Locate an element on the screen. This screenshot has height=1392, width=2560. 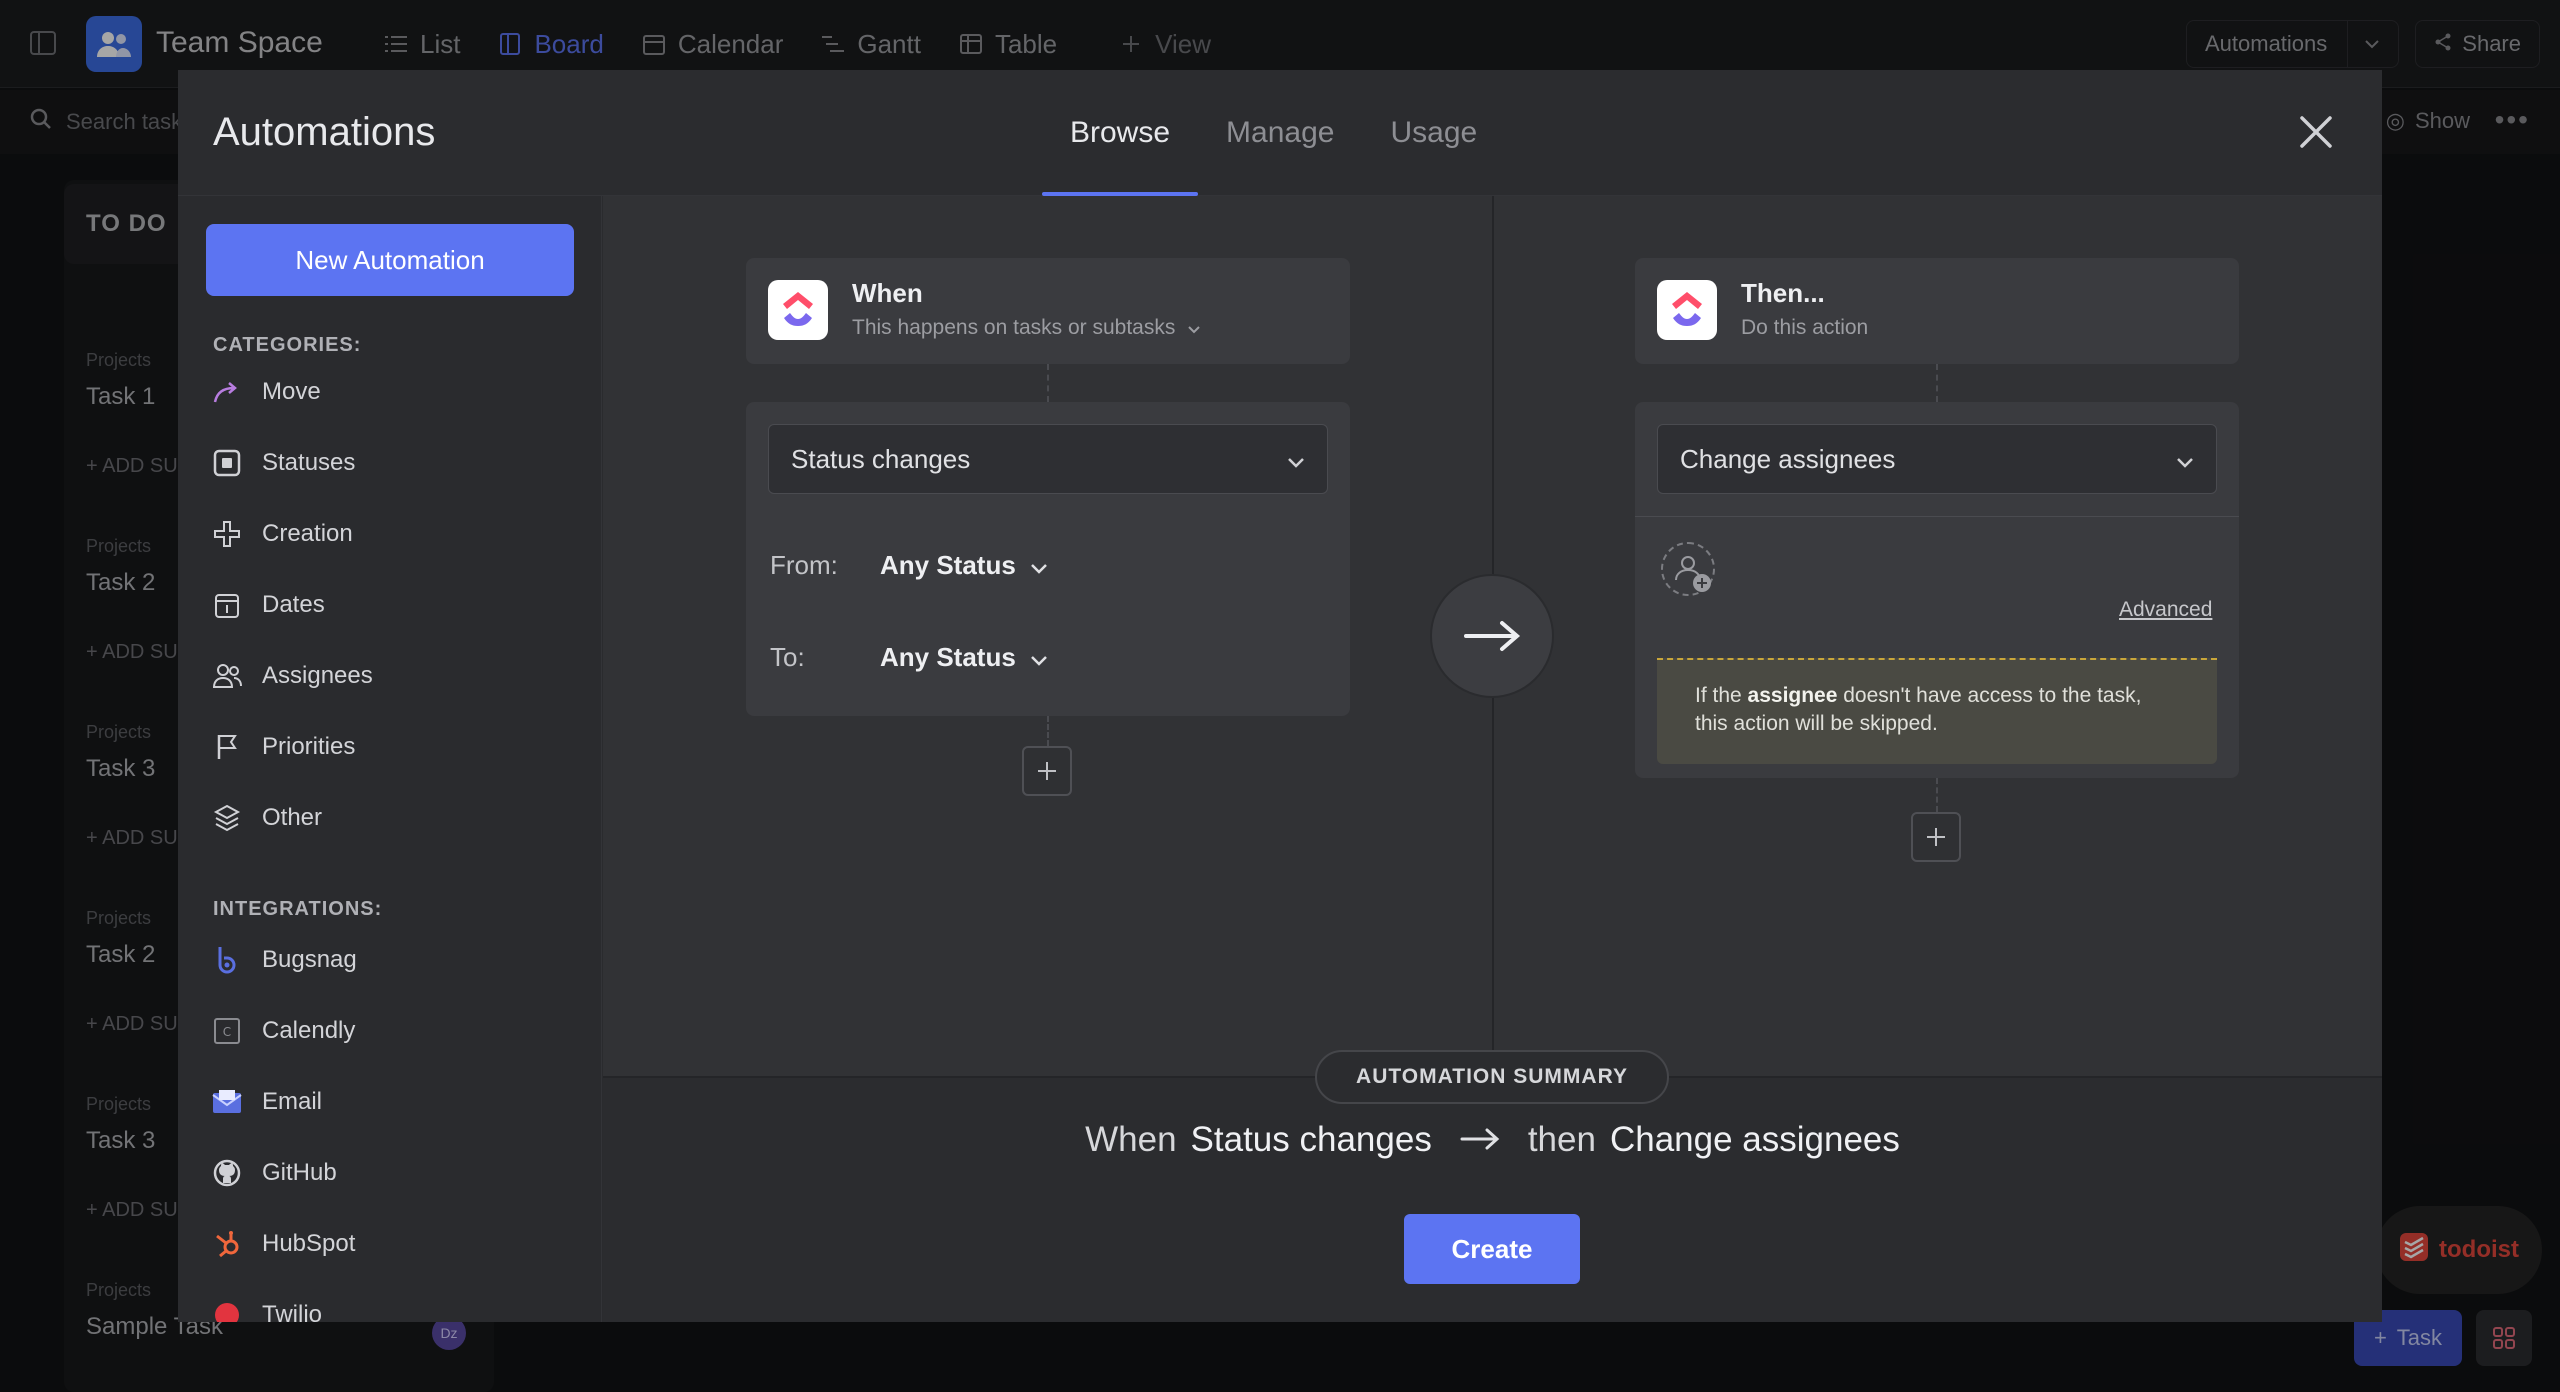
category-statuses: Statuses is located at coordinates (283, 463).